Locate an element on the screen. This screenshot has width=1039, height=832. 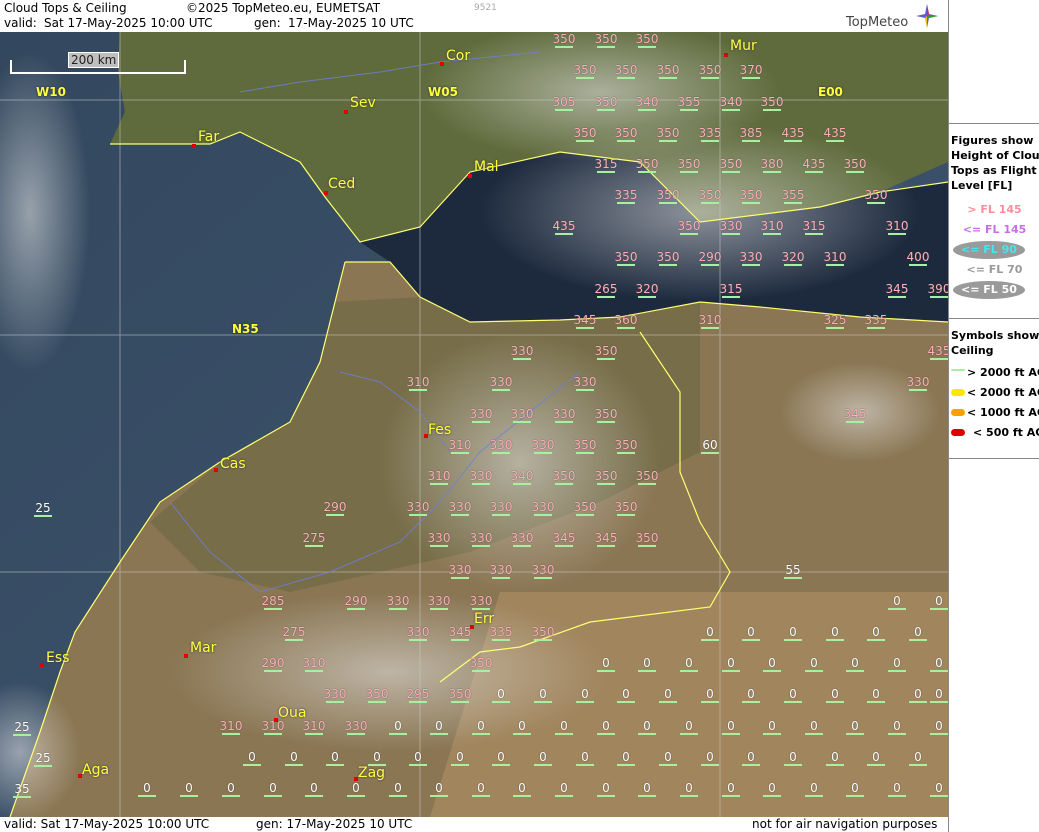
ceiling-symbol-above-2000 is located at coordinates (958, 370).